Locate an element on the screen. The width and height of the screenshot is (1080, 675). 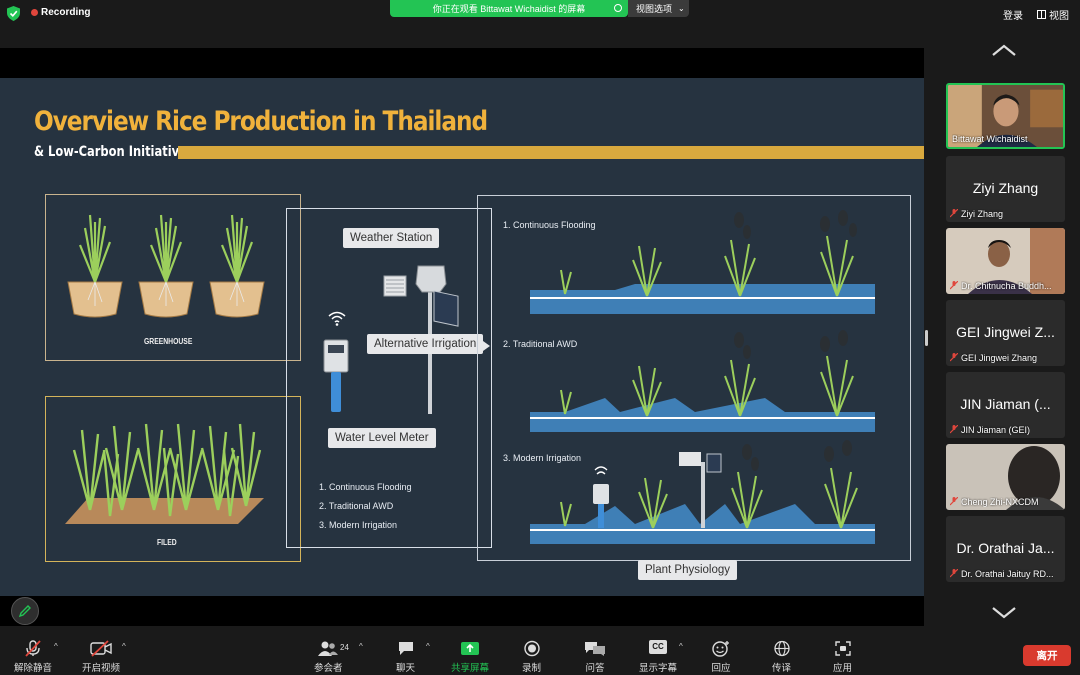
participant-tile-1: Bittawat Wichaidist is located at coordinates (1005, 116).